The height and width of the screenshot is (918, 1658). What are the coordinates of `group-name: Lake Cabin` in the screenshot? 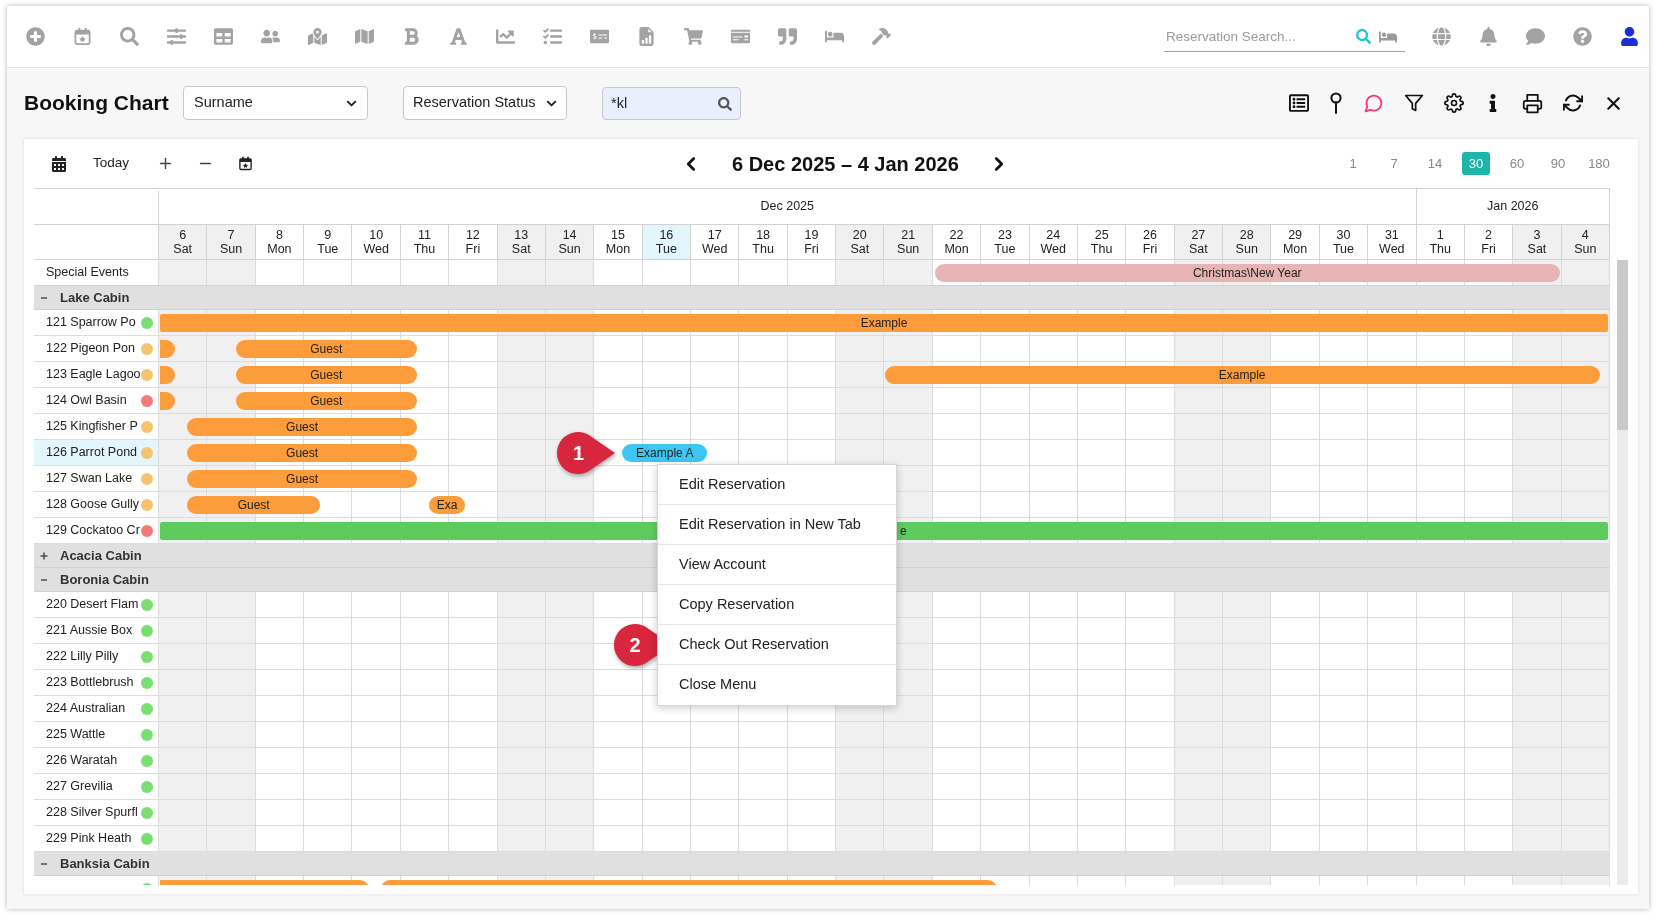 It's located at (95, 297).